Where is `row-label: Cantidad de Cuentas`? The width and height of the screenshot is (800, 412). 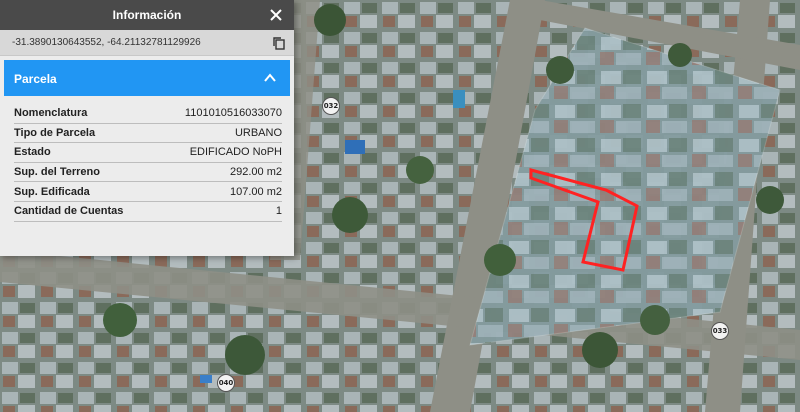
row-label: Cantidad de Cuentas is located at coordinates (69, 211).